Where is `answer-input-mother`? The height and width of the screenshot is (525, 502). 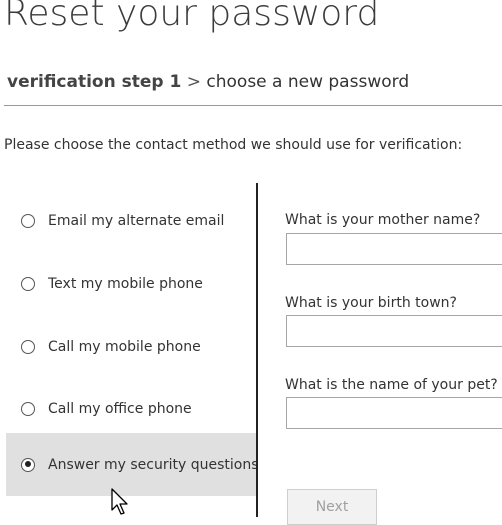 answer-input-mother is located at coordinates (394, 249).